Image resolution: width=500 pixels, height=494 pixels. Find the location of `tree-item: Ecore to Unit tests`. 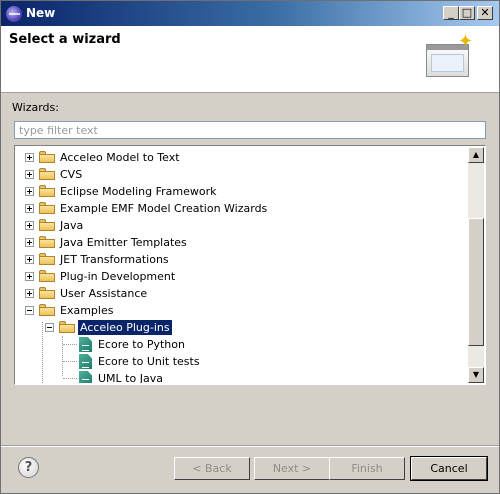

tree-item: Ecore to Unit tests is located at coordinates (243, 361).